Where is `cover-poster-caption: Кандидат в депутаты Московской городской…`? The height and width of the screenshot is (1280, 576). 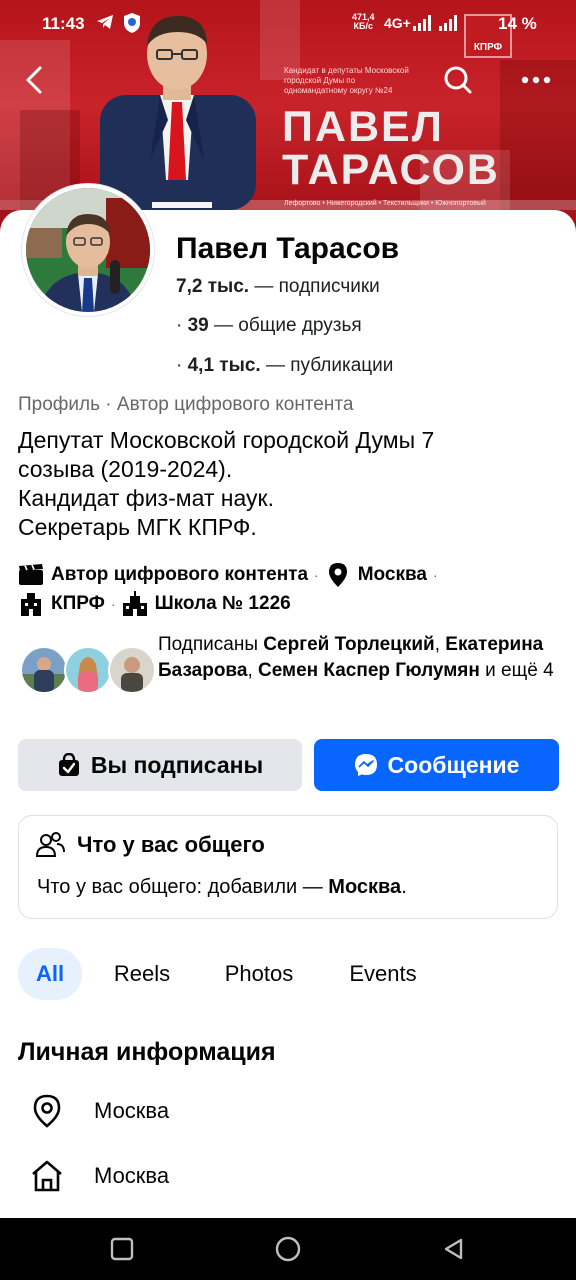
cover-poster-caption: Кандидат в депутаты Московской городской… is located at coordinates (346, 80).